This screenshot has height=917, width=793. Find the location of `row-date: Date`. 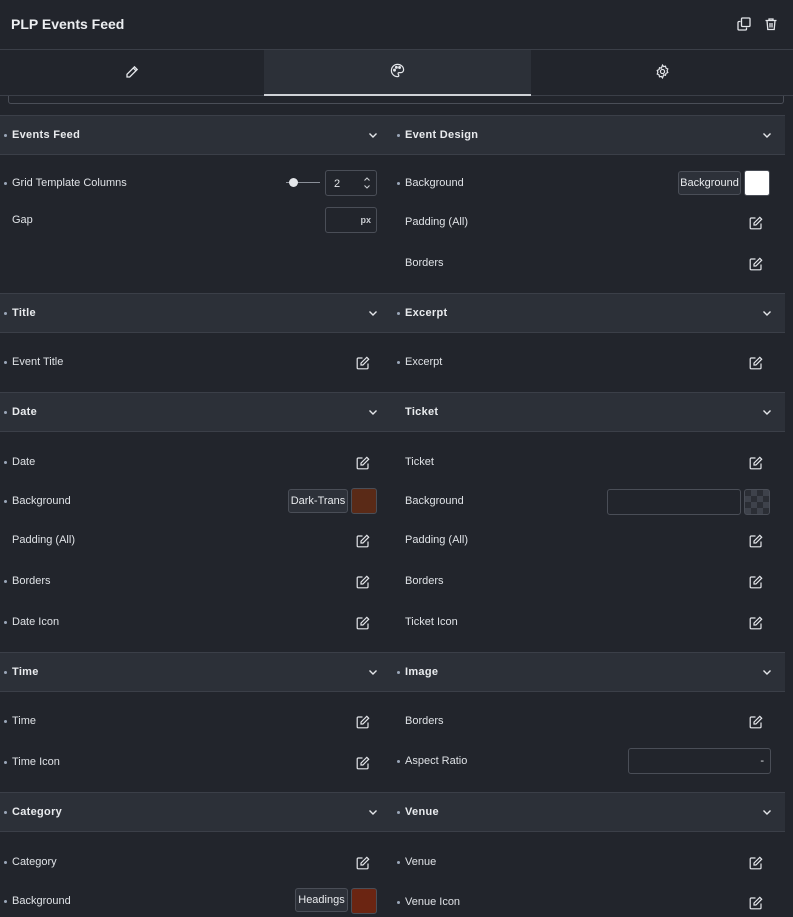

row-date: Date is located at coordinates (196, 463).